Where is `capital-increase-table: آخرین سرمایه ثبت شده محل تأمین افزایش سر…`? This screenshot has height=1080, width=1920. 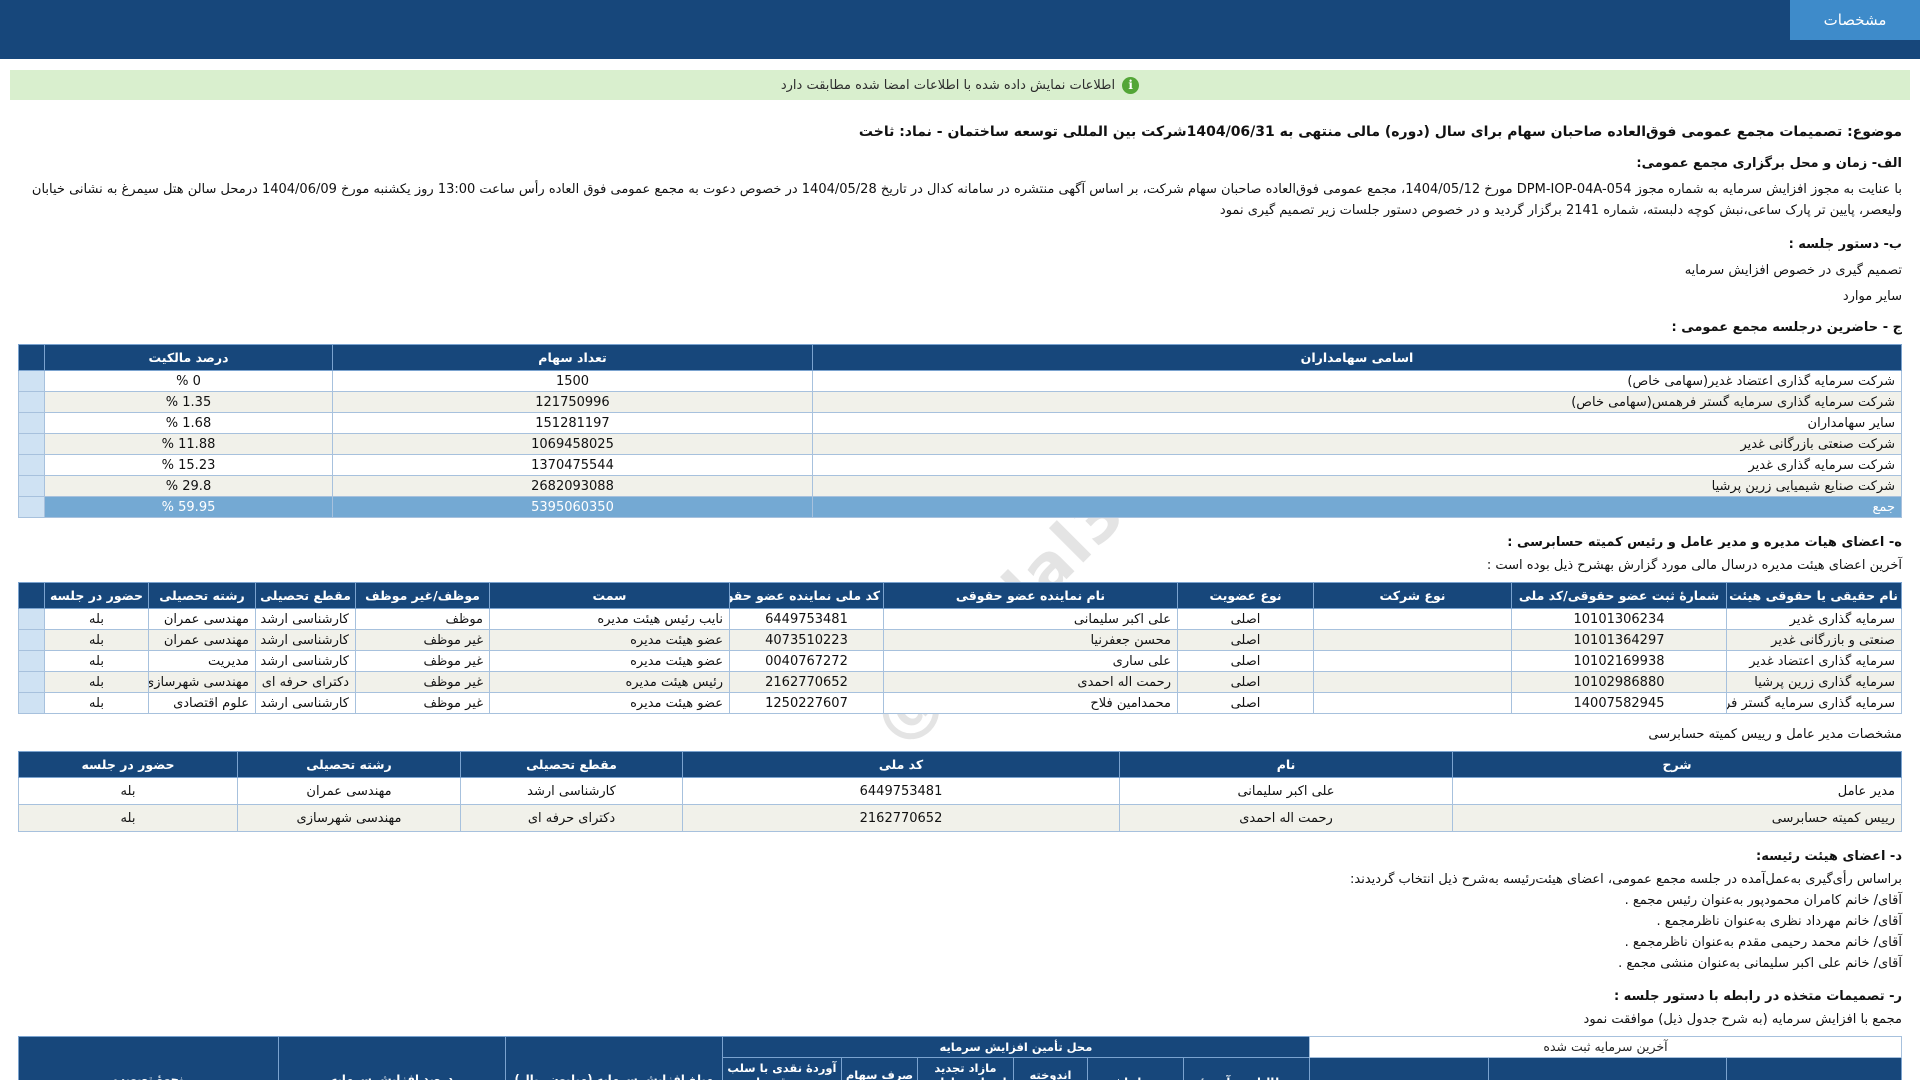 capital-increase-table: آخرین سرمایه ثبت شده محل تأمین افزایش سر… is located at coordinates (960, 1058).